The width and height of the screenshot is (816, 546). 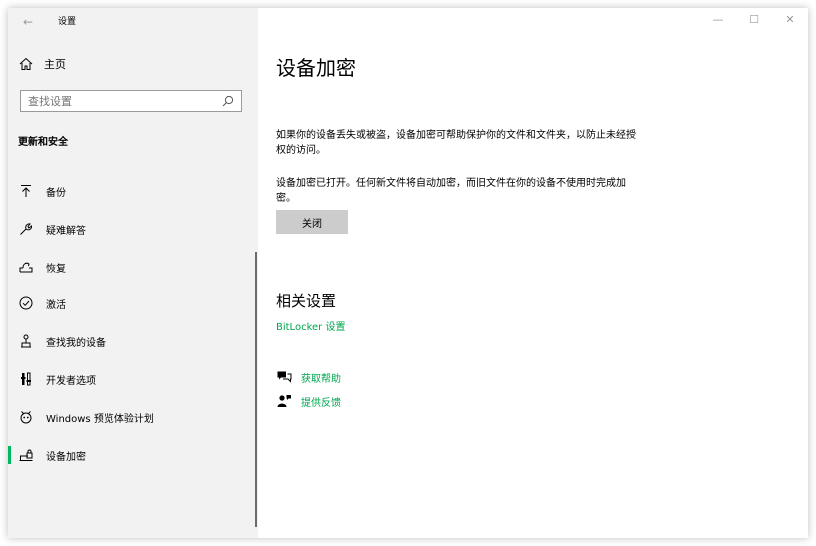 What do you see at coordinates (133, 267) in the screenshot?
I see `sidebar-item-recovery: 恢复` at bounding box center [133, 267].